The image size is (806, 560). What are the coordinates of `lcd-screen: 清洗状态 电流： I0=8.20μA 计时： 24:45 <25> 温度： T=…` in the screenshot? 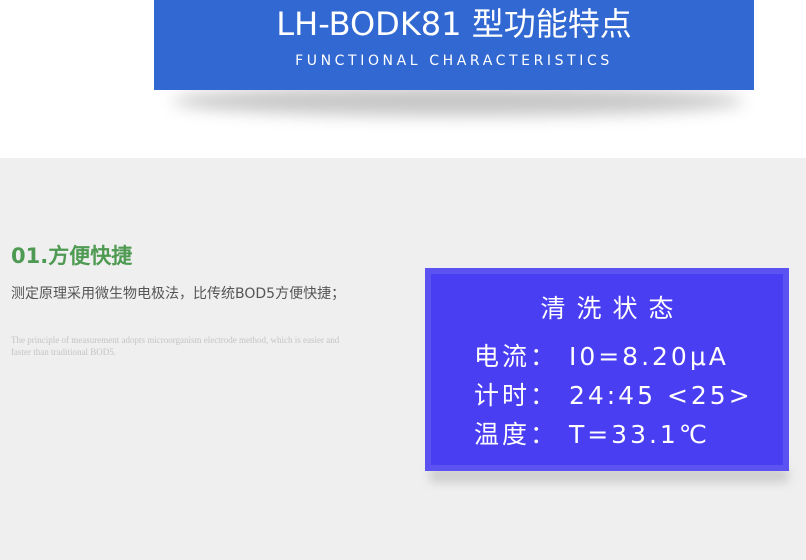 It's located at (607, 369).